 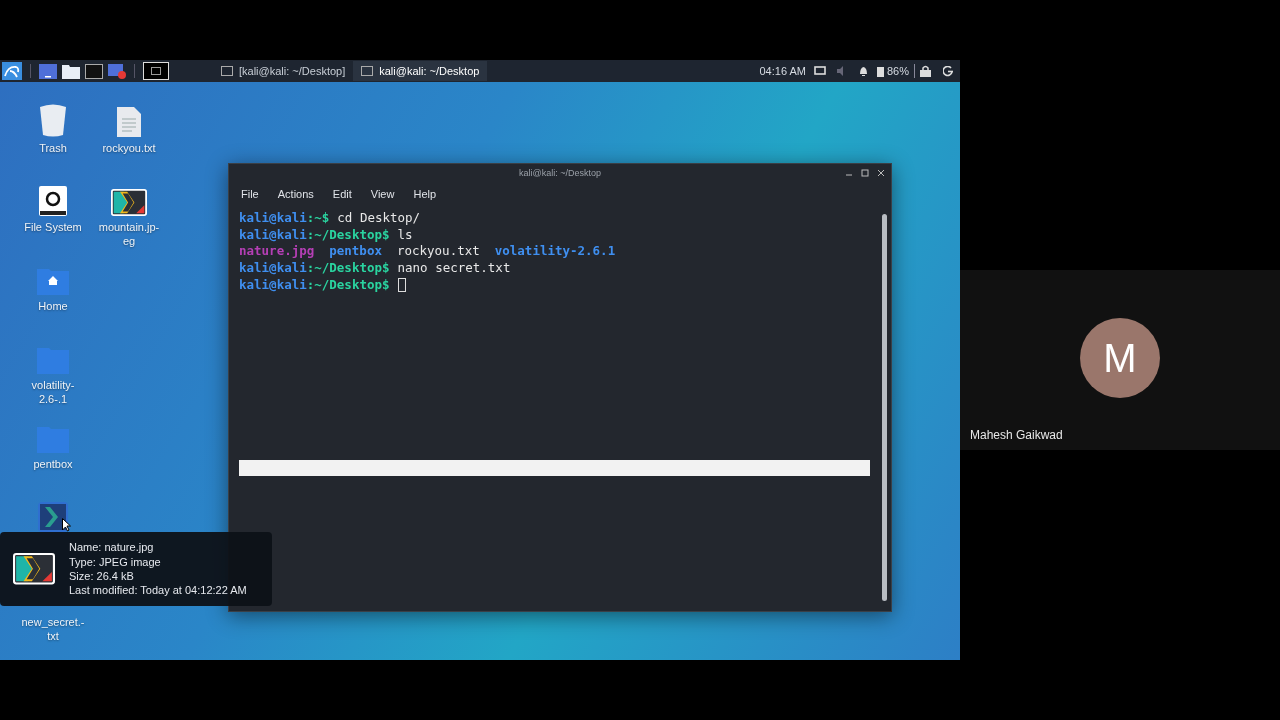 I want to click on participant-name: Mahesh Gaikwad, so click(x=1016, y=435).